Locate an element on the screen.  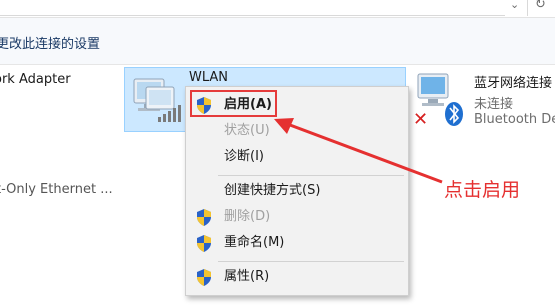
adapter-status-bluetooth: 未连接 is located at coordinates (494, 104).